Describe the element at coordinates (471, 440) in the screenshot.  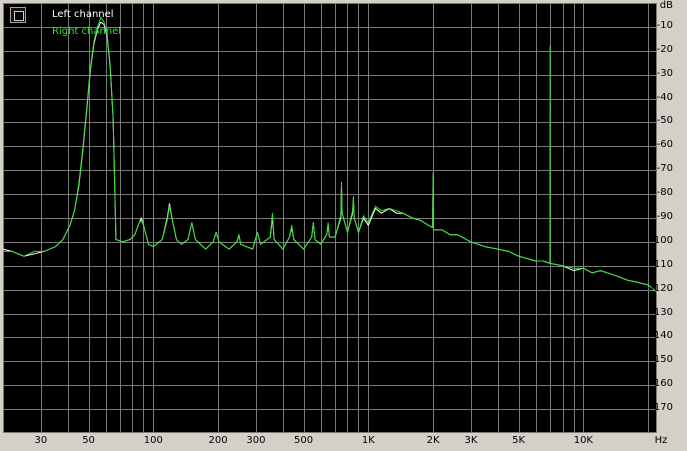
I see `x-tick-label: 3K` at that location.